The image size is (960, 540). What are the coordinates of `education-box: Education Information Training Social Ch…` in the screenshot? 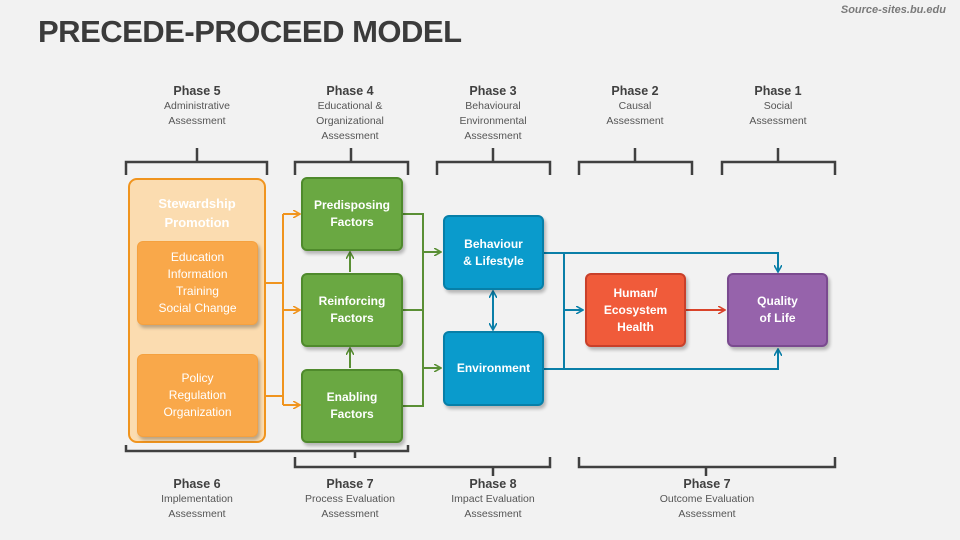 It's located at (197, 283).